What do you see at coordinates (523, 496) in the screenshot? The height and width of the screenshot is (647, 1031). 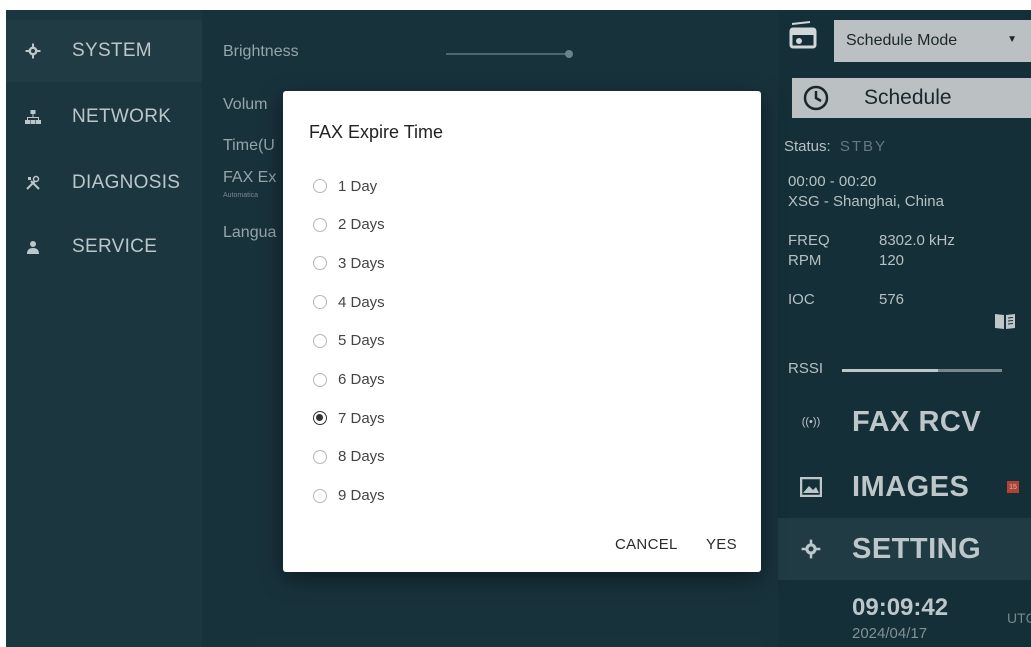 I see `radio-option: 9 Days` at bounding box center [523, 496].